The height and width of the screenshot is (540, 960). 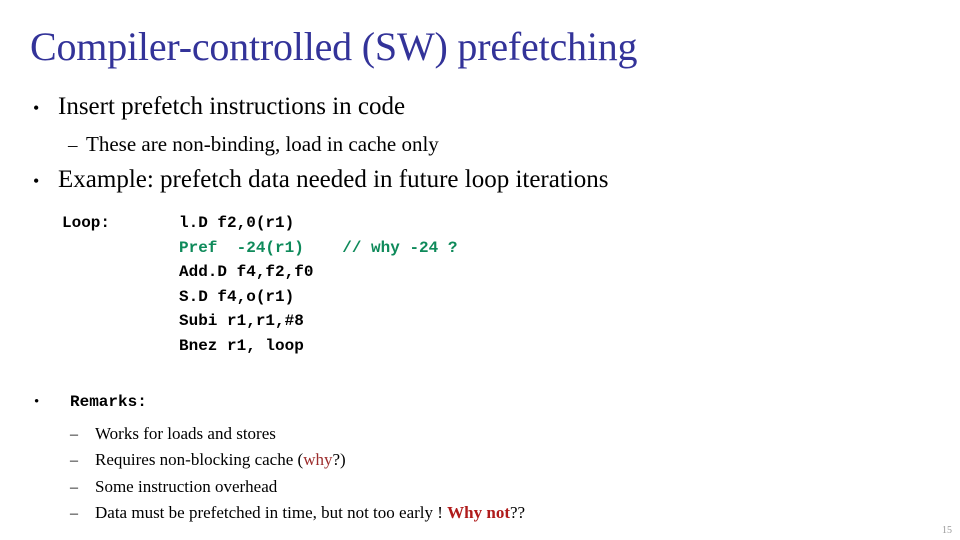 What do you see at coordinates (199, 459) in the screenshot?
I see `remark-text-pre: Requires non-blocking cache (` at bounding box center [199, 459].